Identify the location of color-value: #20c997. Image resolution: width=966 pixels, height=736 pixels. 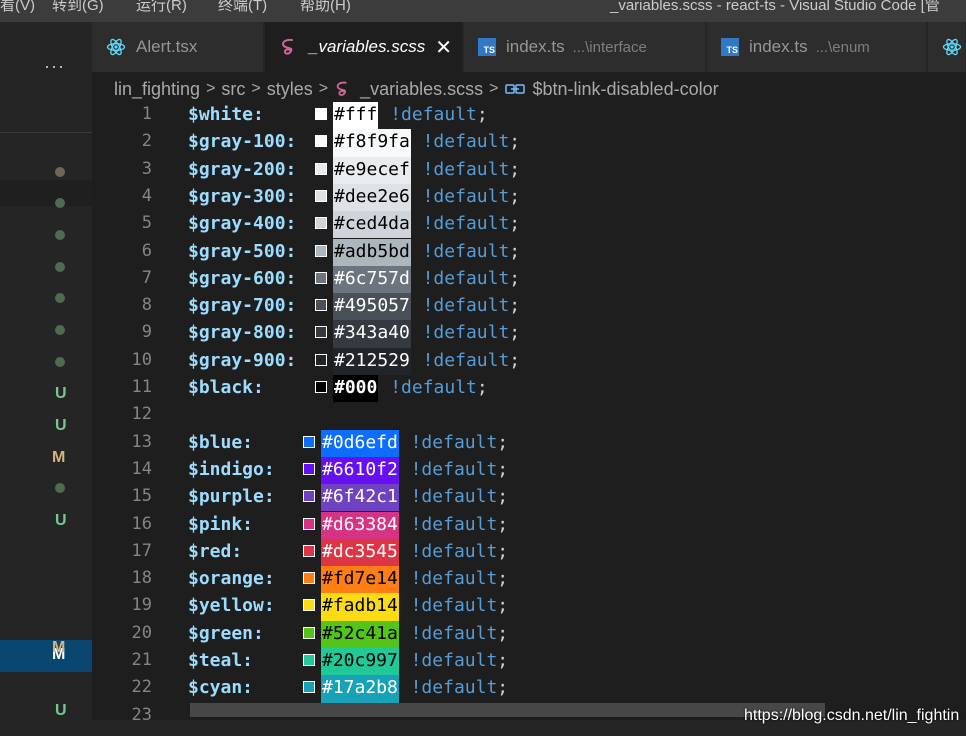
(360, 662).